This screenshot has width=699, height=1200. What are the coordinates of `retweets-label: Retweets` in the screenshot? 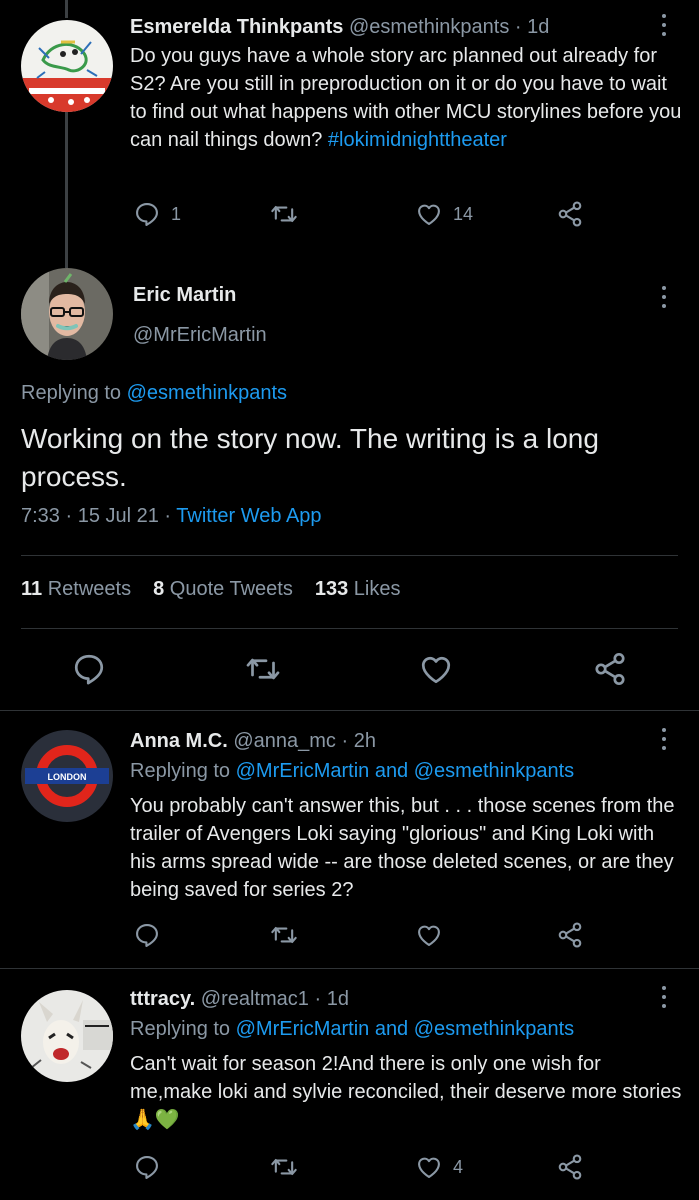 It's located at (89, 589).